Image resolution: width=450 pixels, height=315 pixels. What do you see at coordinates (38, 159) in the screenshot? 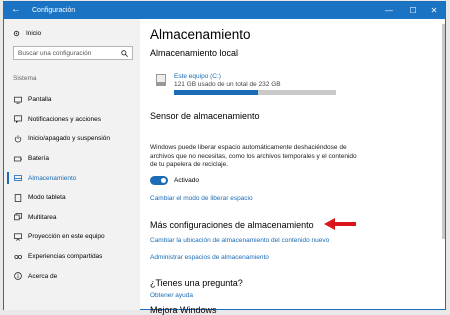
I see `sidebar-item-label: Batería` at bounding box center [38, 159].